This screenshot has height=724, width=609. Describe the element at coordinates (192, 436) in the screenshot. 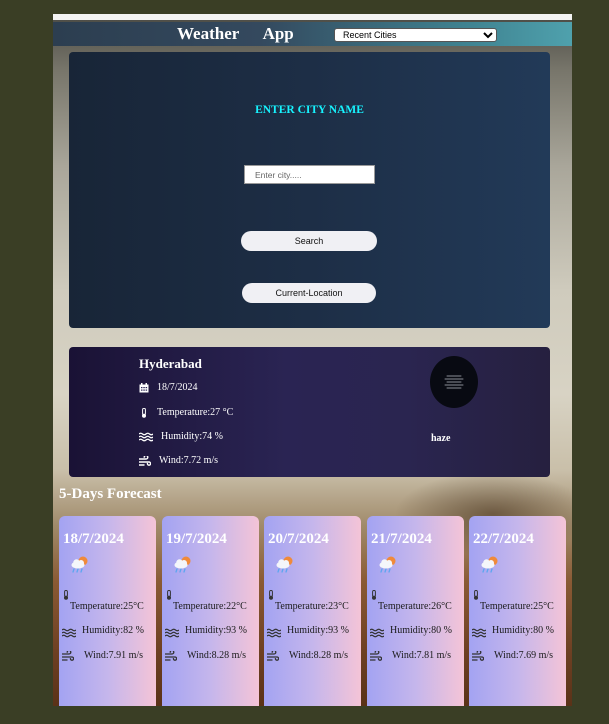

I see `current-humidity: Humidity:74 %` at that location.